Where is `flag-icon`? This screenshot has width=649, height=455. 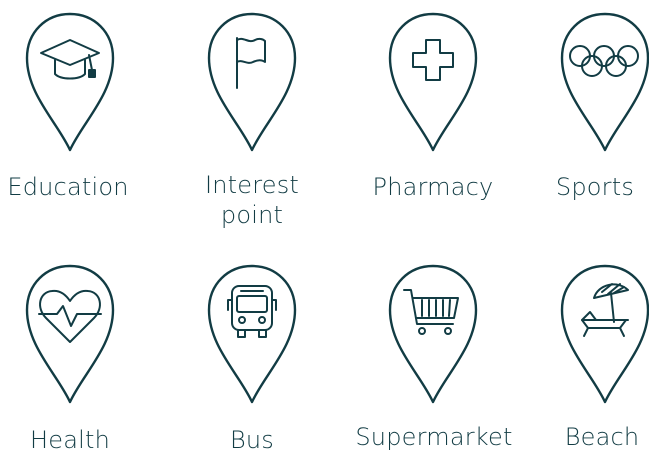 flag-icon is located at coordinates (251, 63).